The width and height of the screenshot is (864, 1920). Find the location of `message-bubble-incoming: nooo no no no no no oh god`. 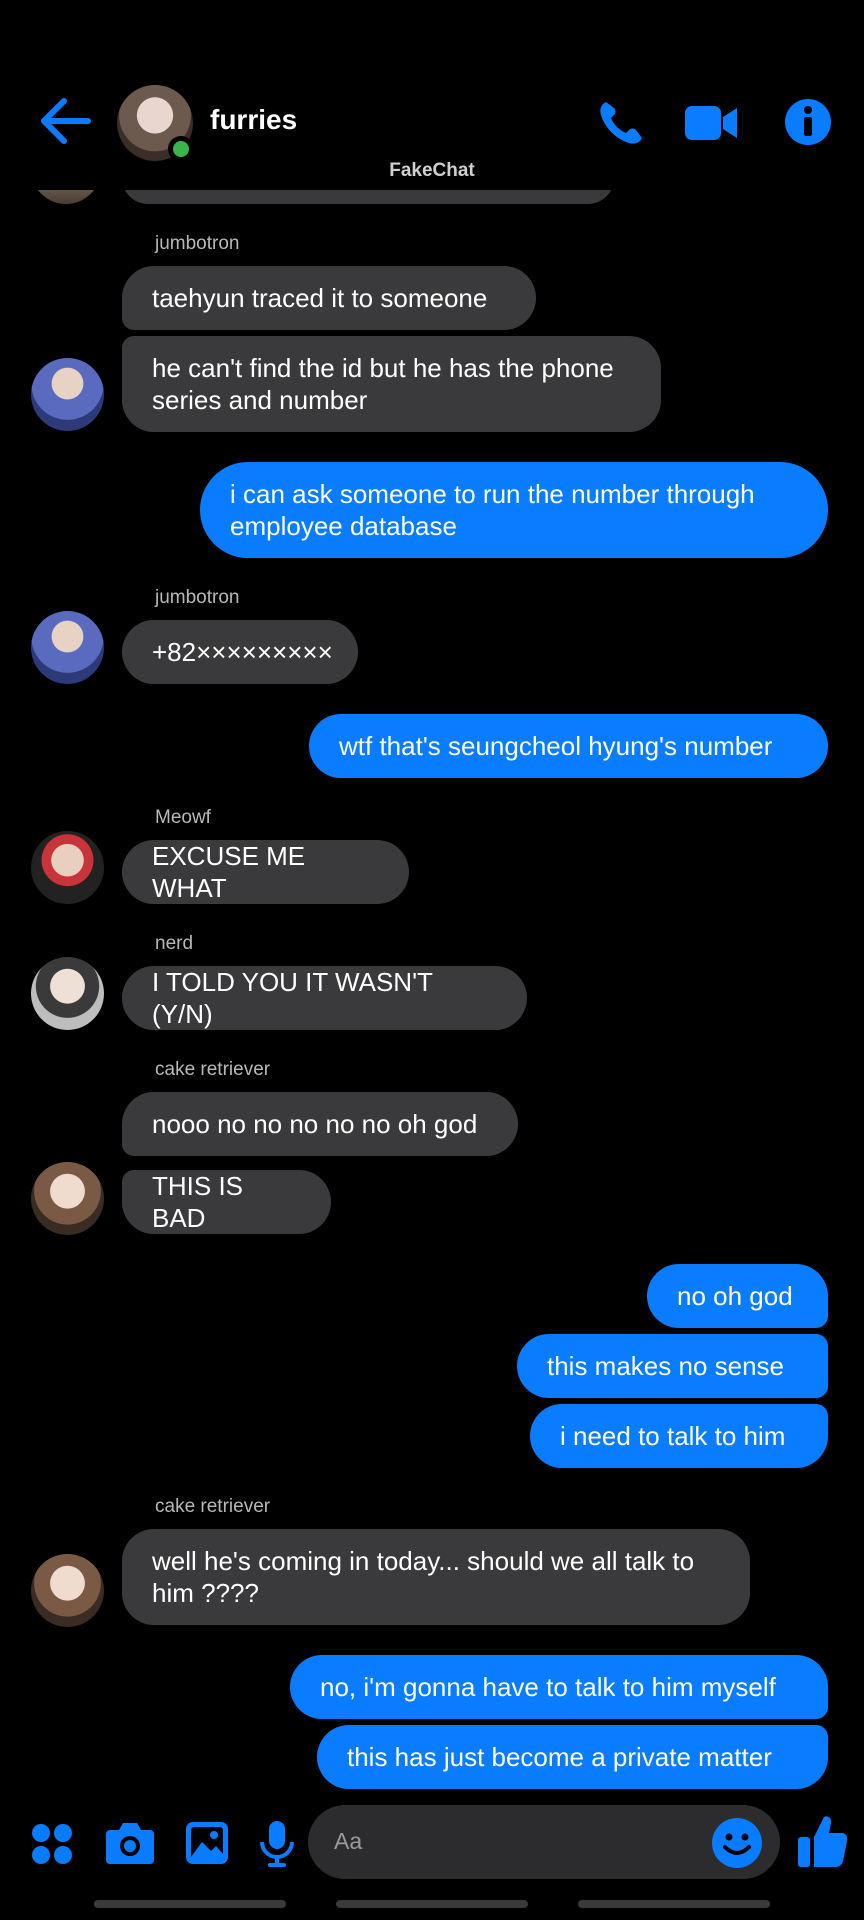

message-bubble-incoming: nooo no no no no no oh god is located at coordinates (320, 1124).